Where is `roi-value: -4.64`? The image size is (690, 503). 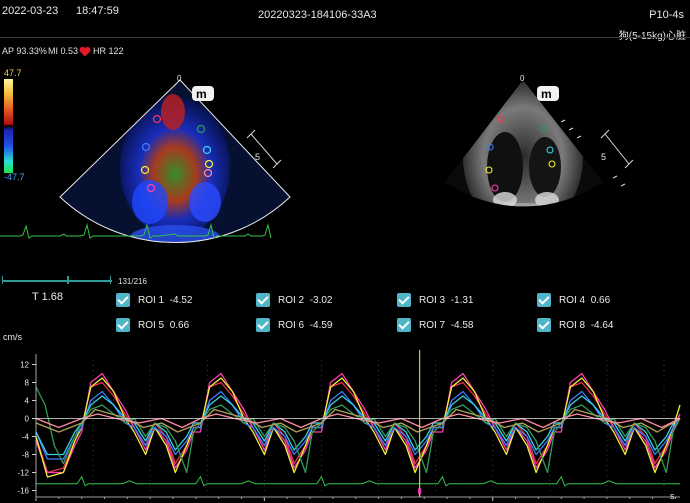
roi-value: -4.64 is located at coordinates (602, 325).